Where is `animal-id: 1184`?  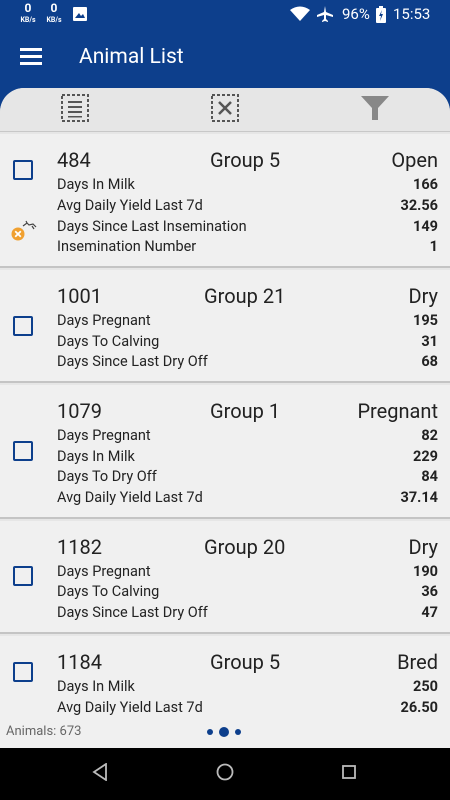
animal-id: 1184 is located at coordinates (79, 662).